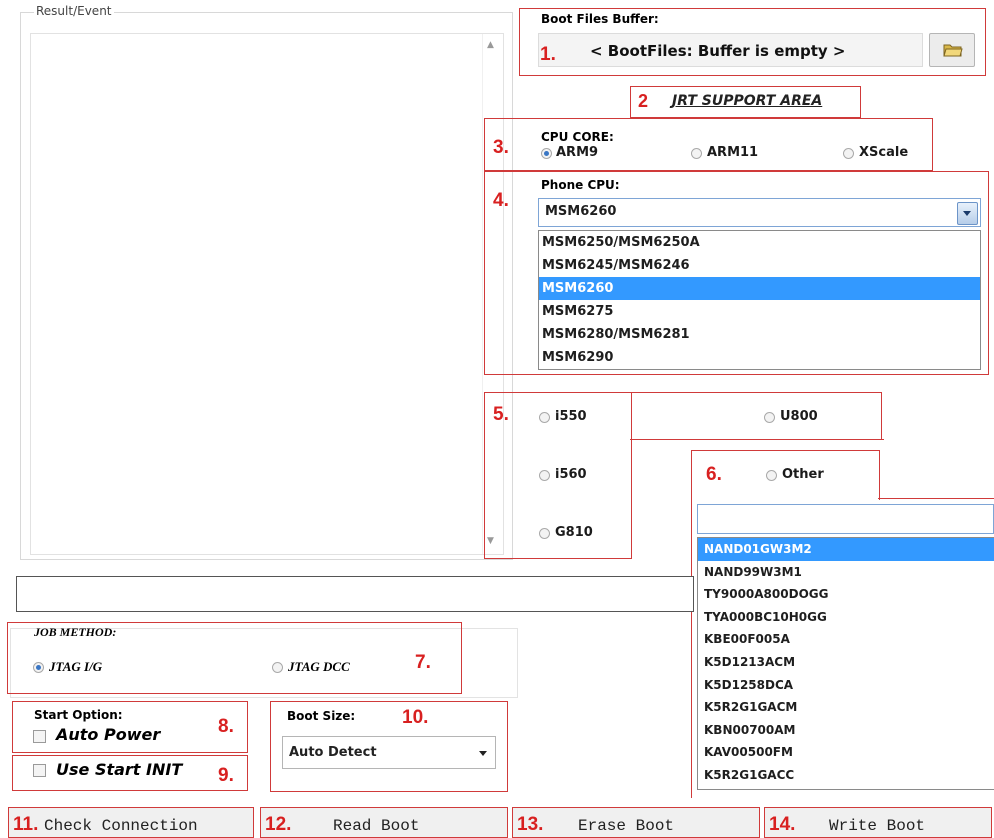 This screenshot has height=838, width=994. What do you see at coordinates (501, 200) in the screenshot?
I see `label-number-4: 4.` at bounding box center [501, 200].